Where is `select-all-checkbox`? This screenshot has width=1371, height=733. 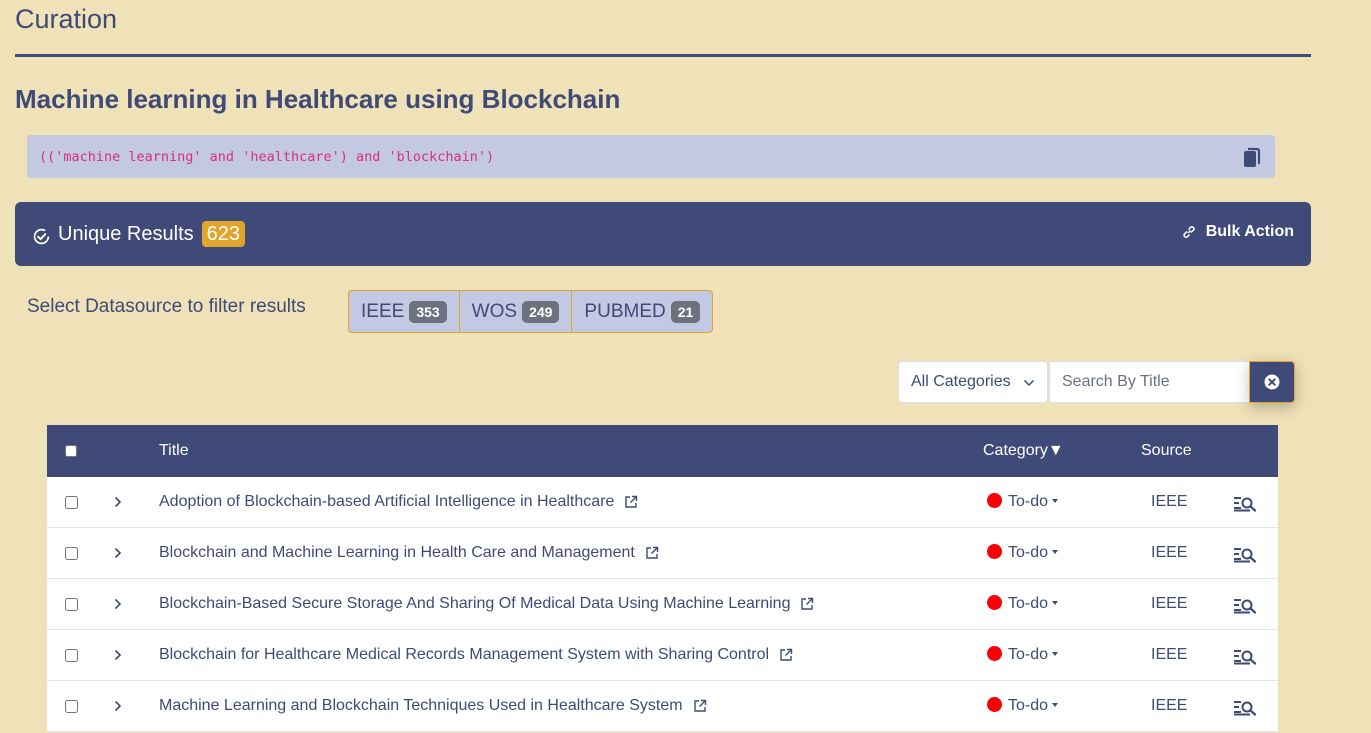 select-all-checkbox is located at coordinates (71, 451).